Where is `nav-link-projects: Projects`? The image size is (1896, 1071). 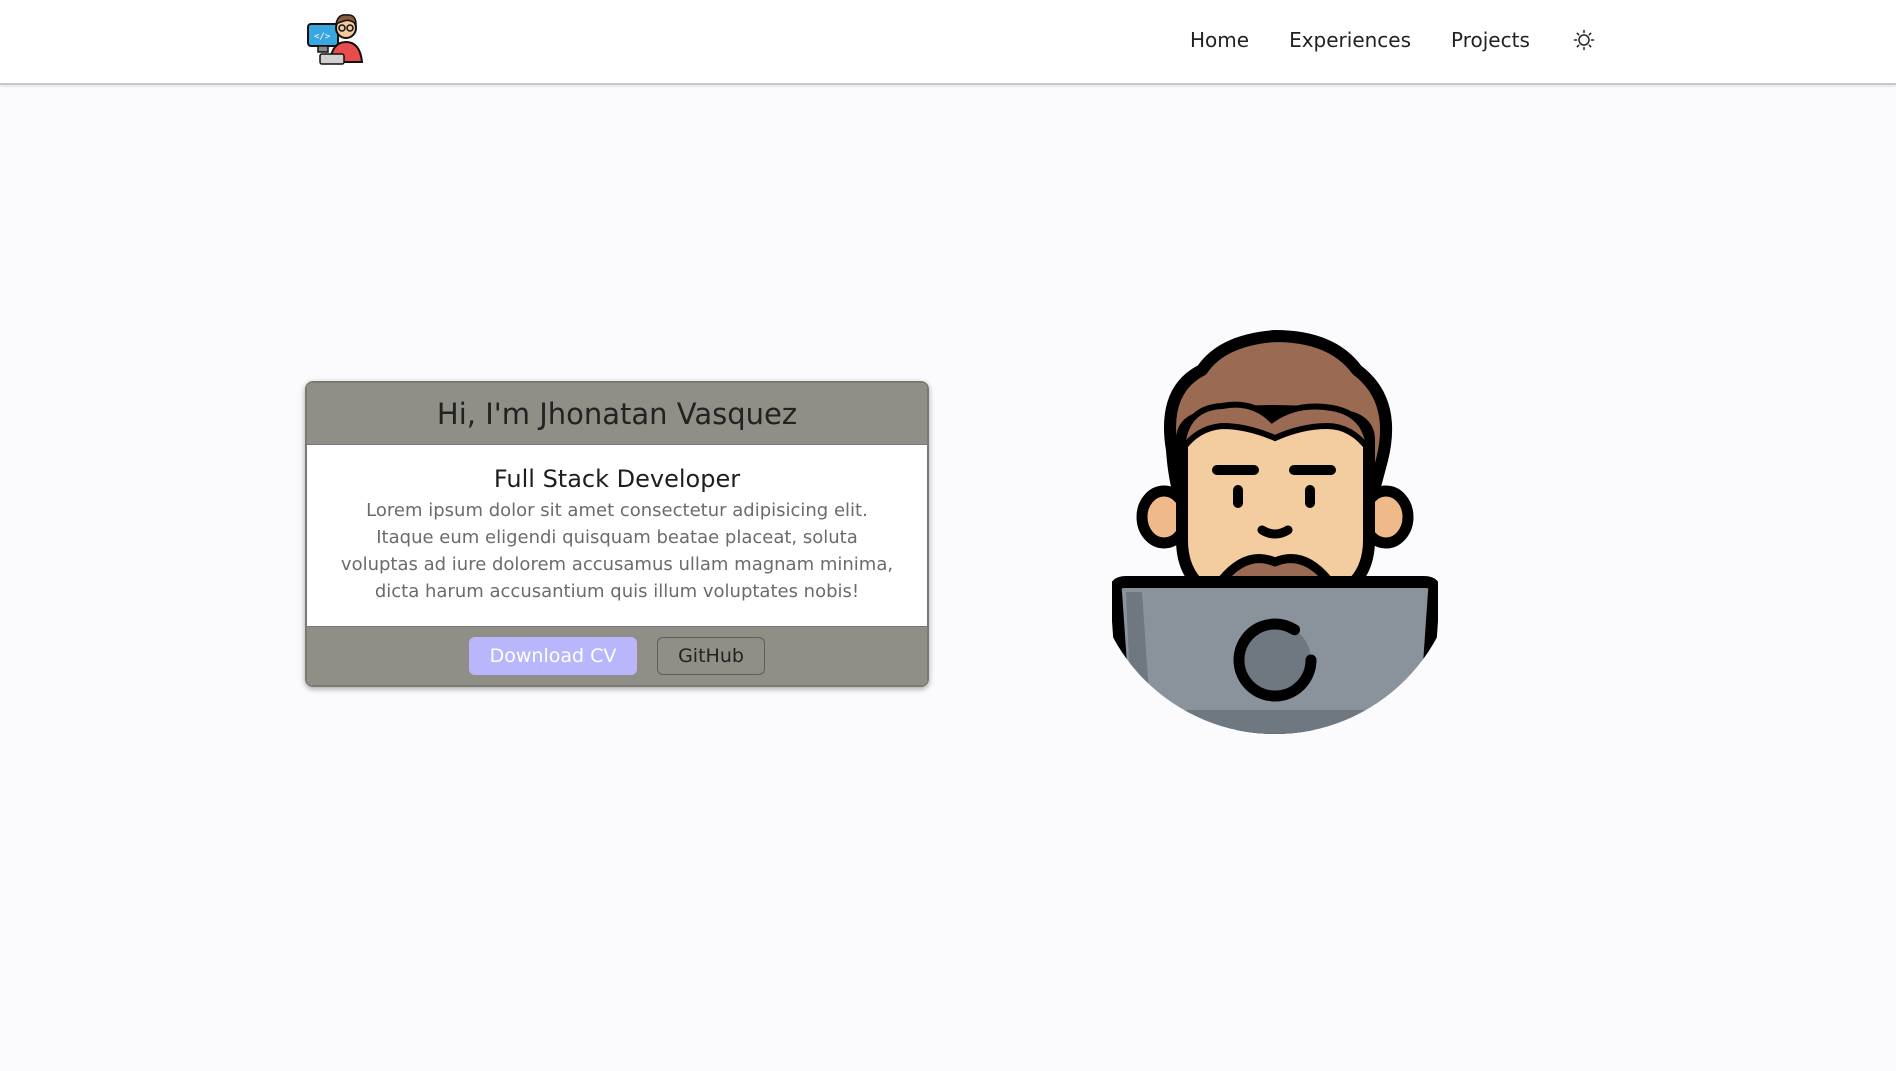 nav-link-projects: Projects is located at coordinates (1490, 40).